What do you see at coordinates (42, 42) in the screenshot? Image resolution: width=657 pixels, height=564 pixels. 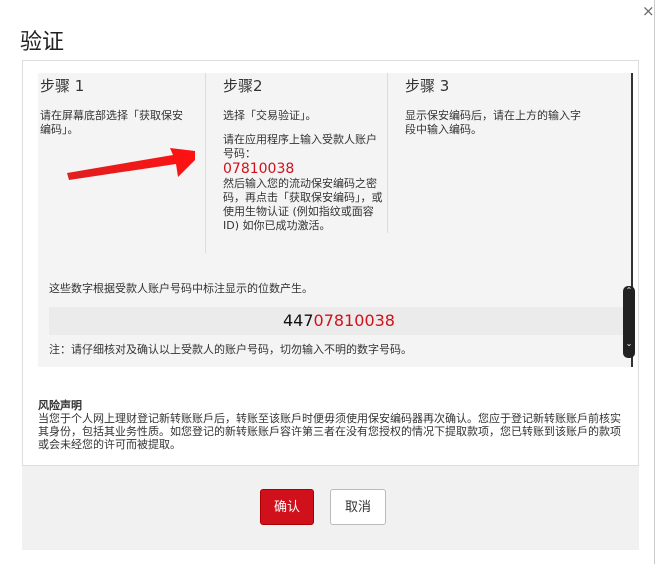 I see `dialog-title: 验证` at bounding box center [42, 42].